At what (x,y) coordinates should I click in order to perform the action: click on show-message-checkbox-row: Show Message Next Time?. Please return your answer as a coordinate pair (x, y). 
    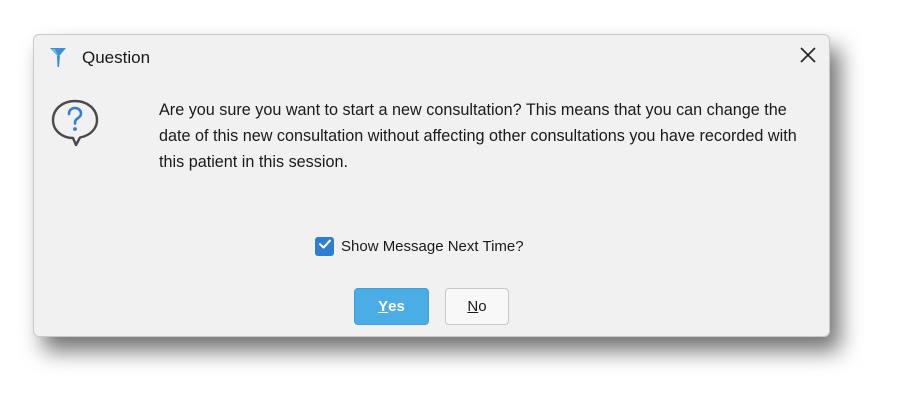
    Looking at the image, I should click on (419, 246).